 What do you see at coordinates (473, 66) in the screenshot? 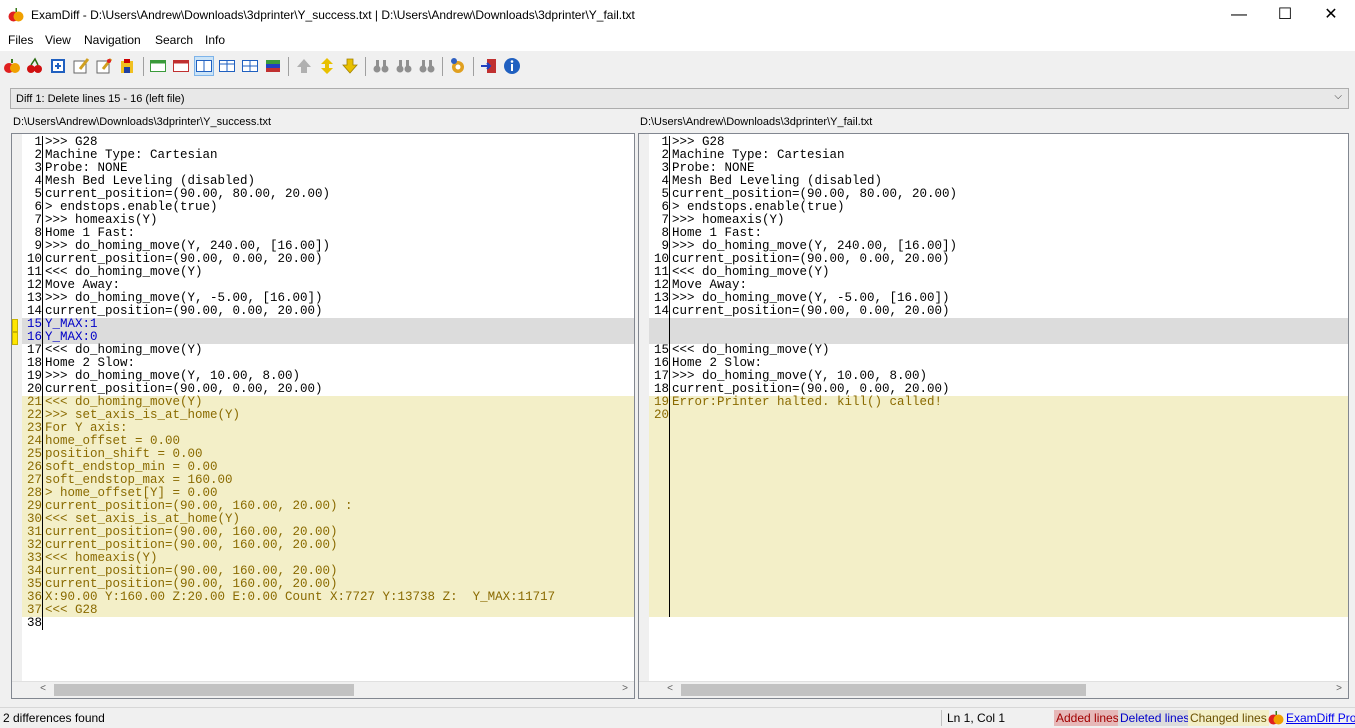
I see `toolbar-separator` at bounding box center [473, 66].